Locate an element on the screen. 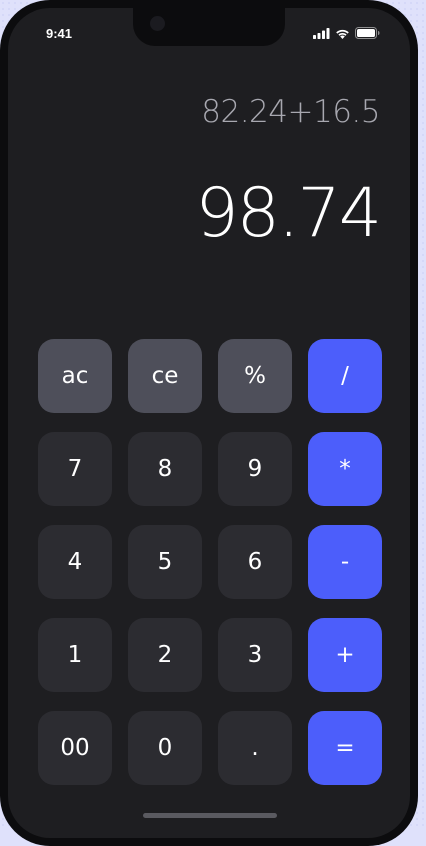 The width and height of the screenshot is (426, 846). equals-button: = is located at coordinates (345, 748).